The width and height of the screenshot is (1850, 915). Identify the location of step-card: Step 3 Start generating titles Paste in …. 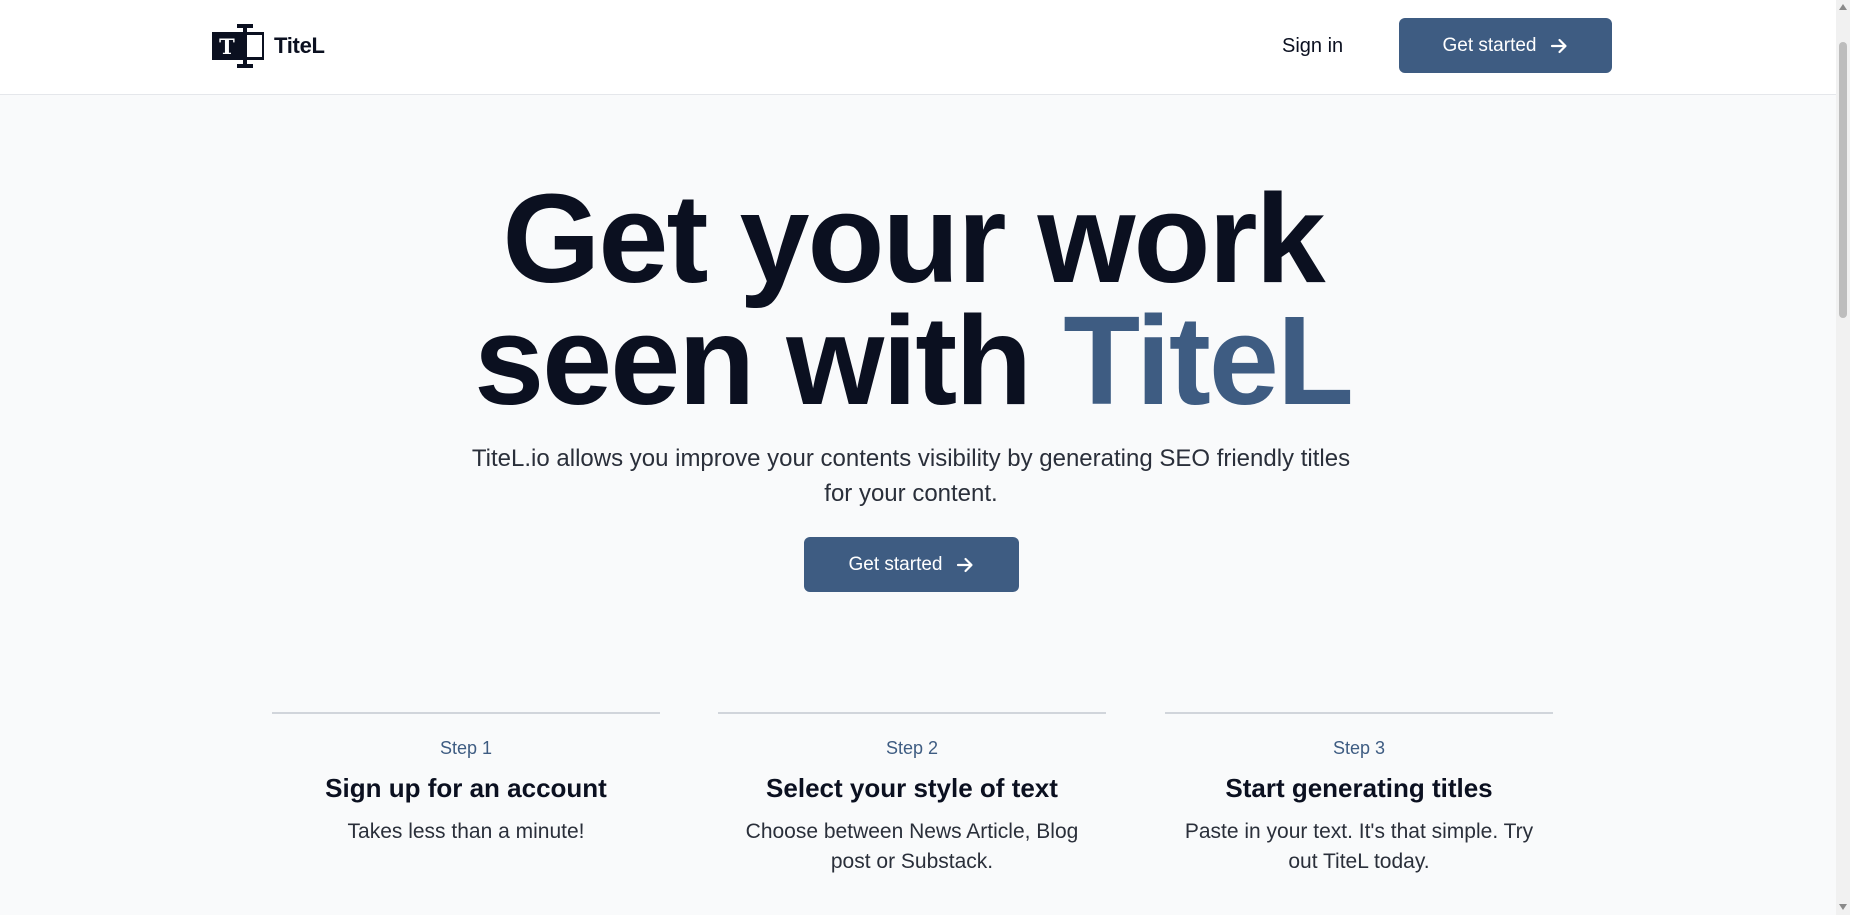
(1359, 794).